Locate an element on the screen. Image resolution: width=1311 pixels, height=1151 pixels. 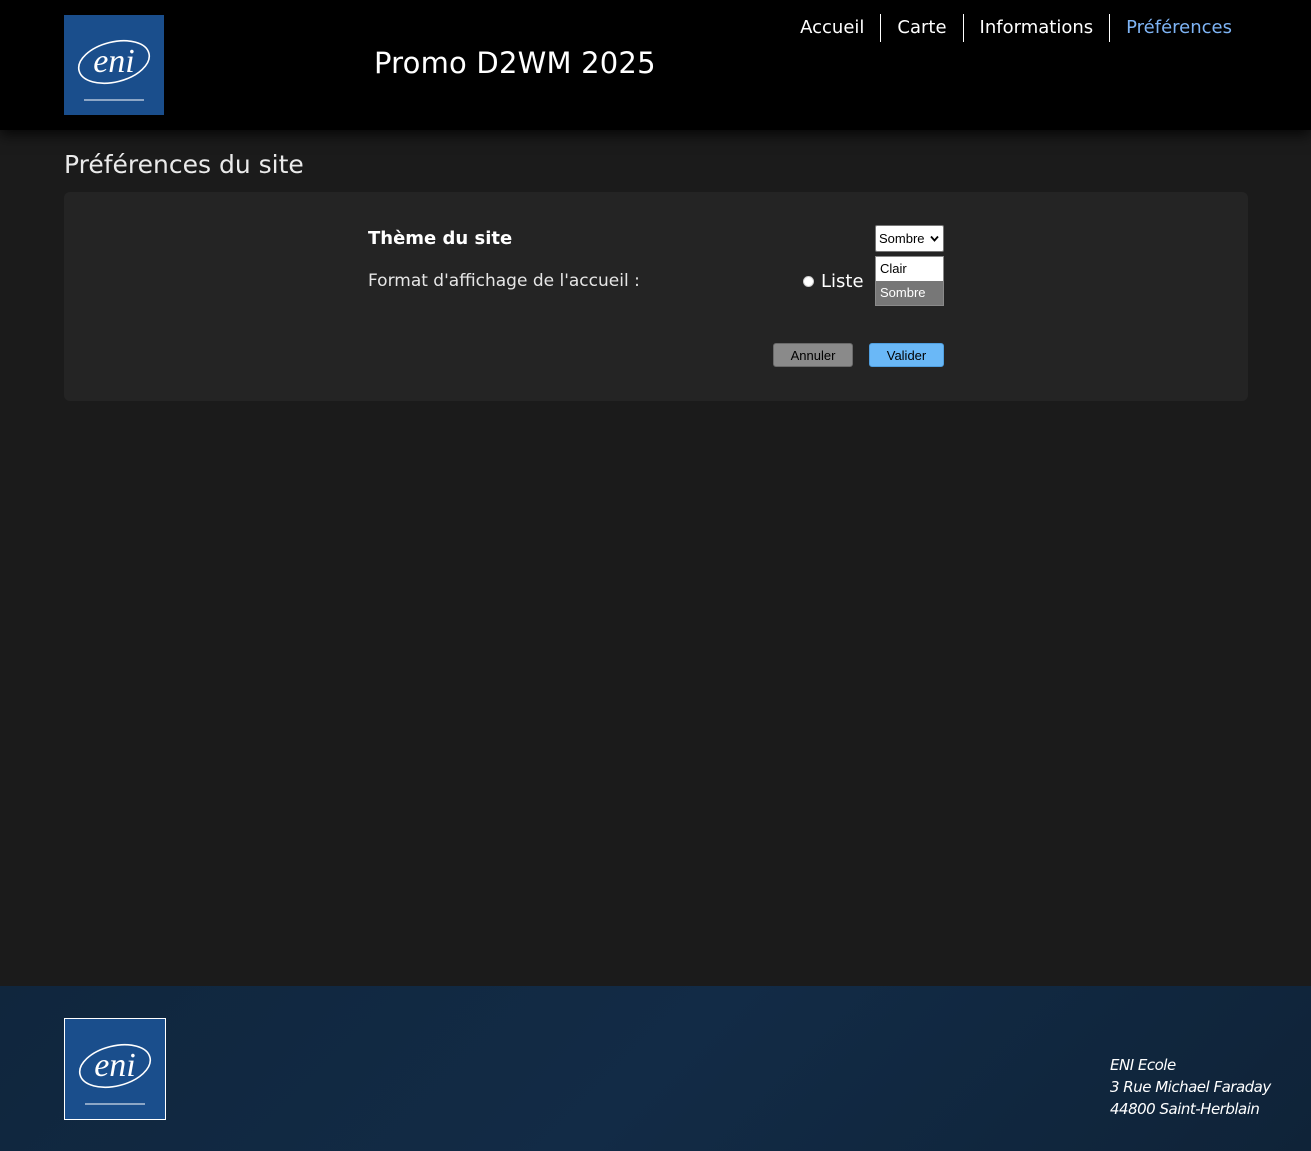
page-title: Préférences du site is located at coordinates (184, 164).